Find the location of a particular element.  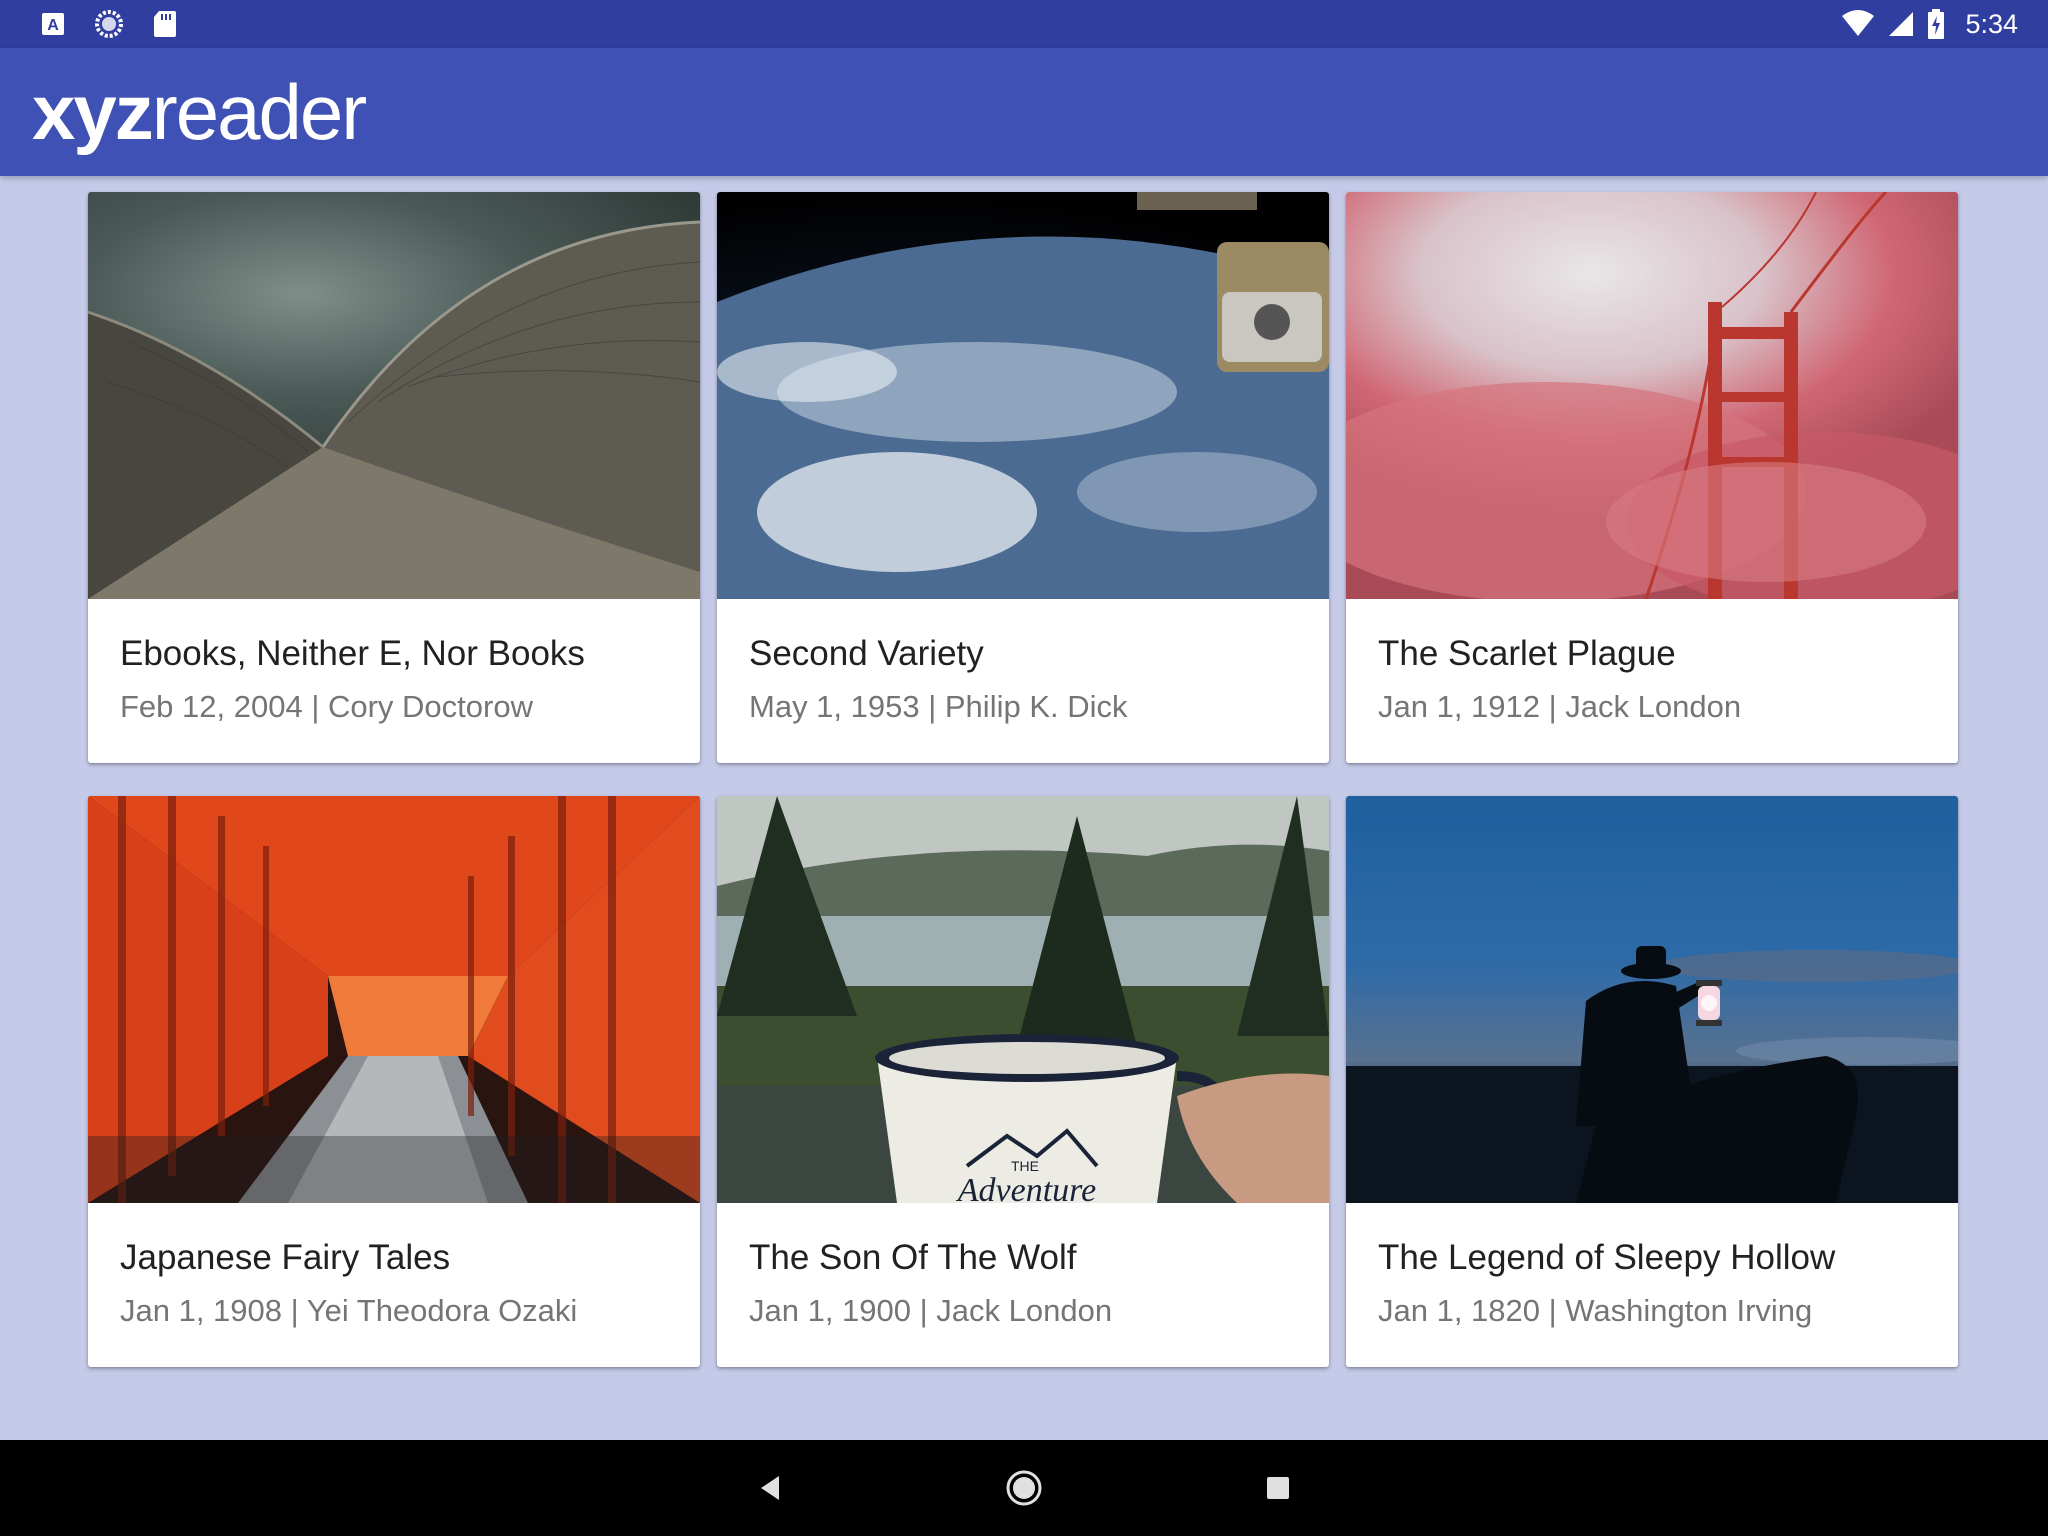

article-thumbnail-opera-house is located at coordinates (394, 395).